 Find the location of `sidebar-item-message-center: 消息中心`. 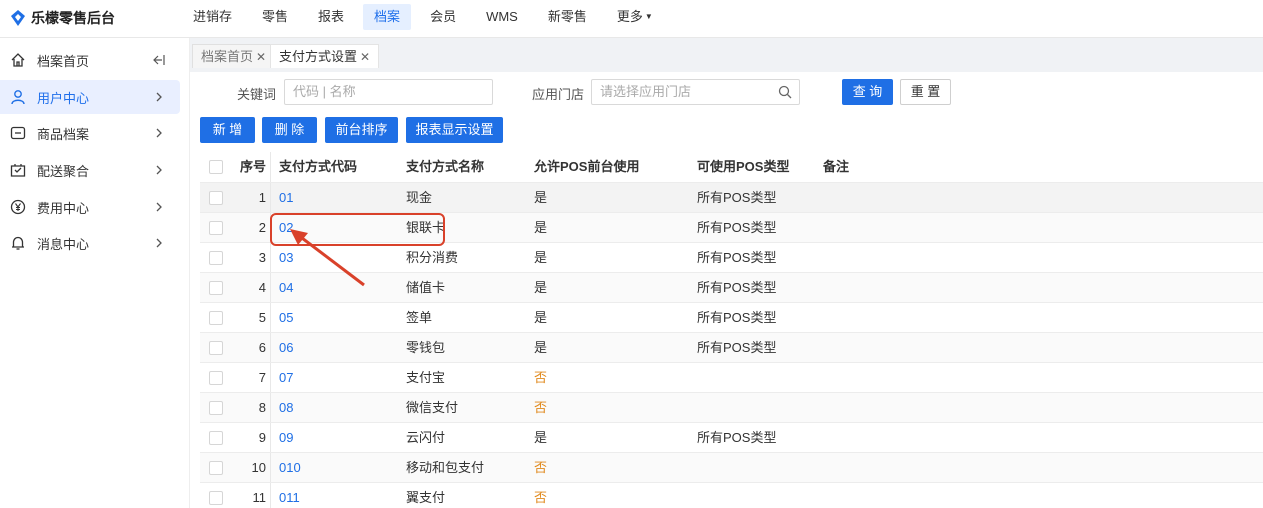

sidebar-item-message-center: 消息中心 is located at coordinates (90, 243).